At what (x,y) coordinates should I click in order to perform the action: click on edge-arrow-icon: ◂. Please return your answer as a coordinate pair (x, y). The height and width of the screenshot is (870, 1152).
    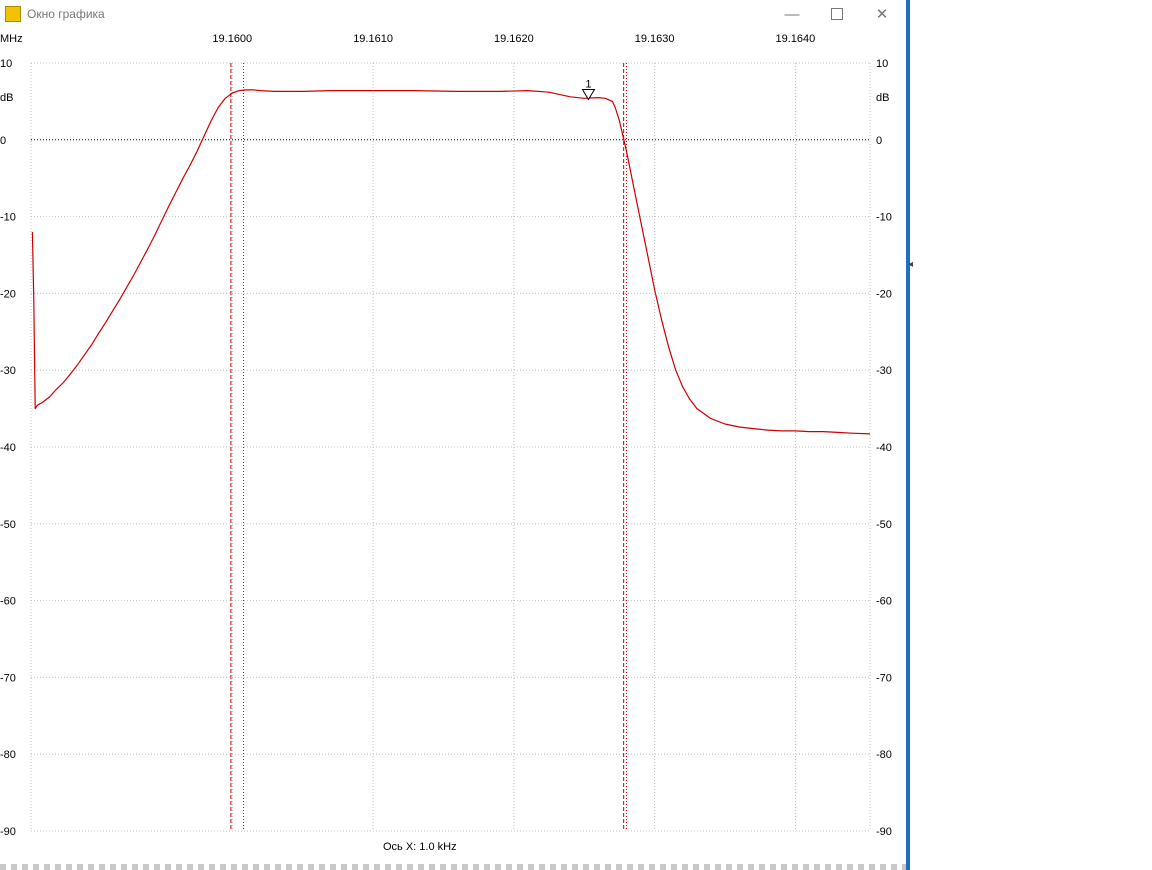
    Looking at the image, I should click on (911, 264).